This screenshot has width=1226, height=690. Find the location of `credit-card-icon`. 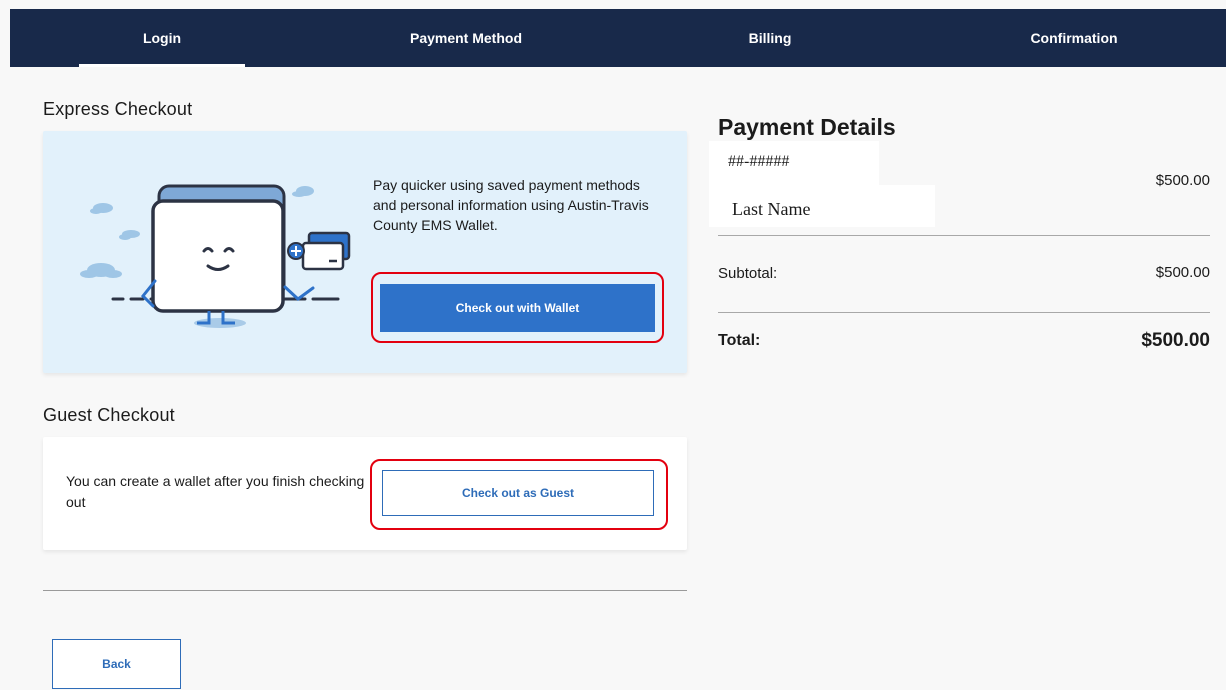

credit-card-icon is located at coordinates (326, 251).